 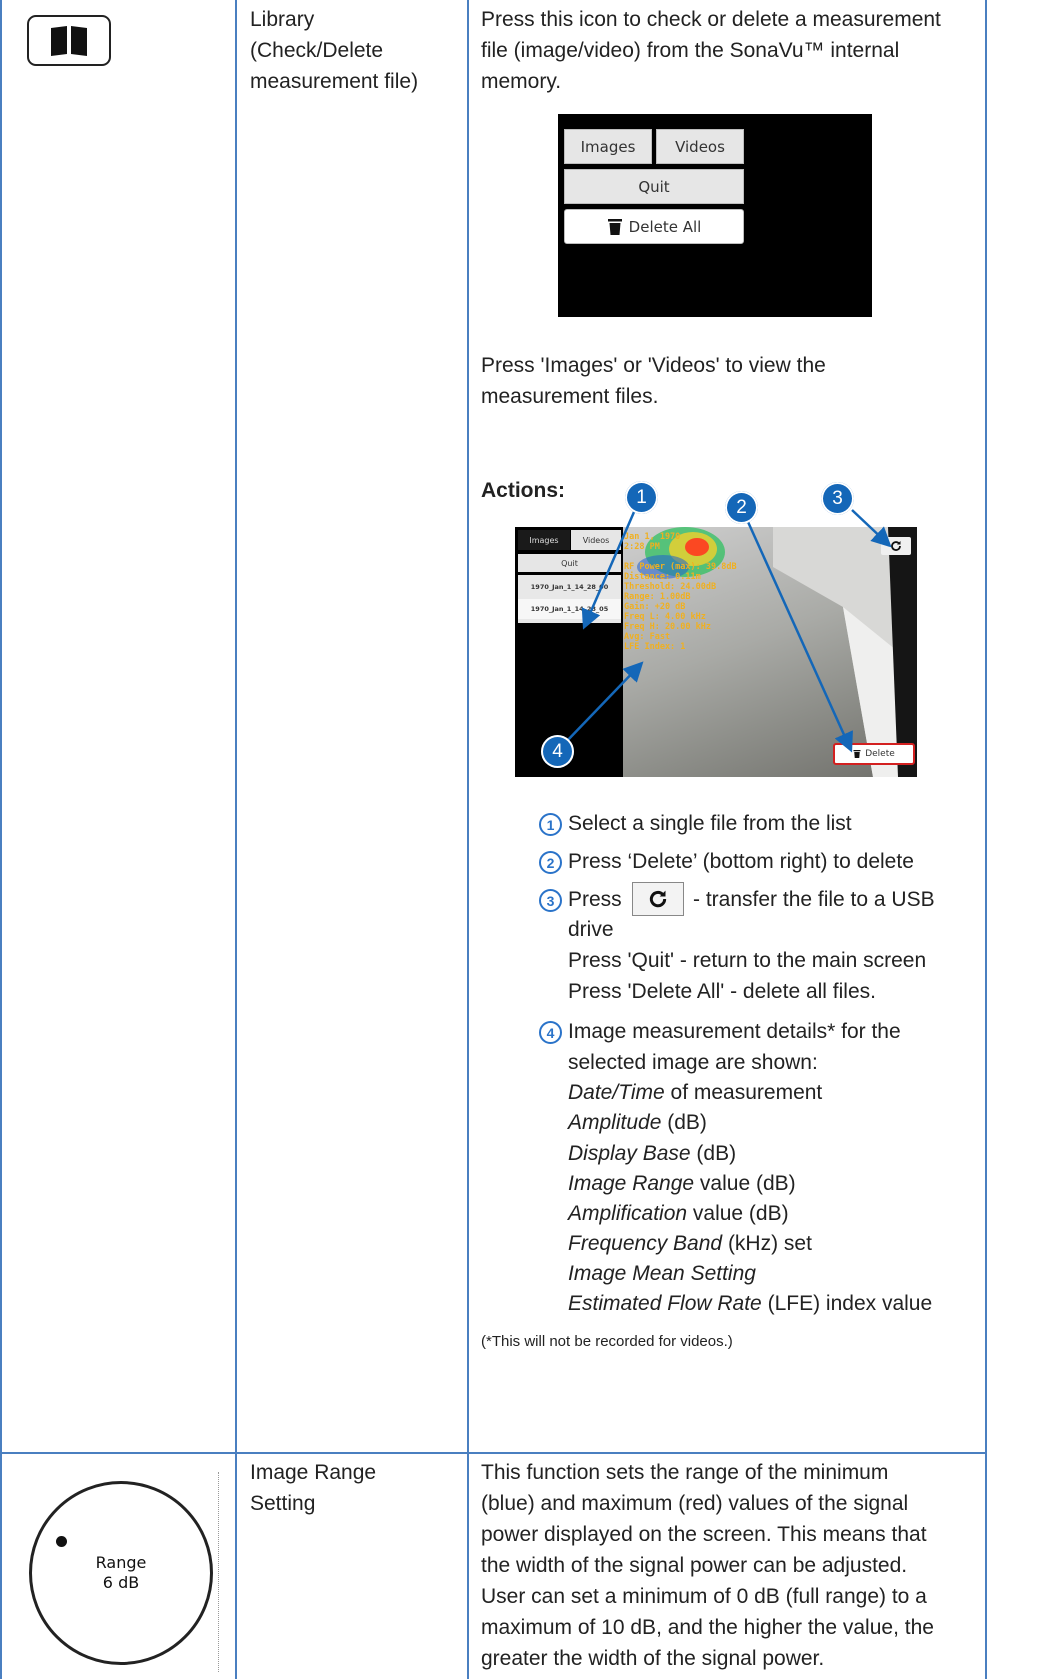 I want to click on step-4-line1: Image measurement details* for the, so click(x=734, y=1031).